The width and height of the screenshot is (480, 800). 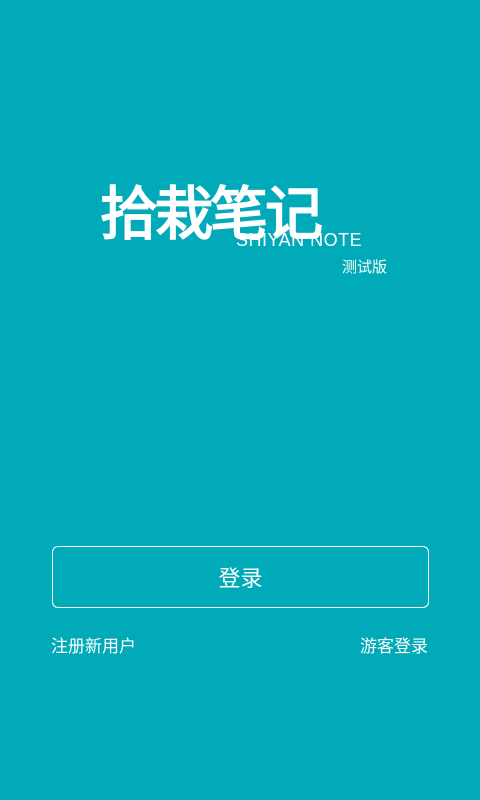 I want to click on login-button: 登录, so click(x=240, y=577).